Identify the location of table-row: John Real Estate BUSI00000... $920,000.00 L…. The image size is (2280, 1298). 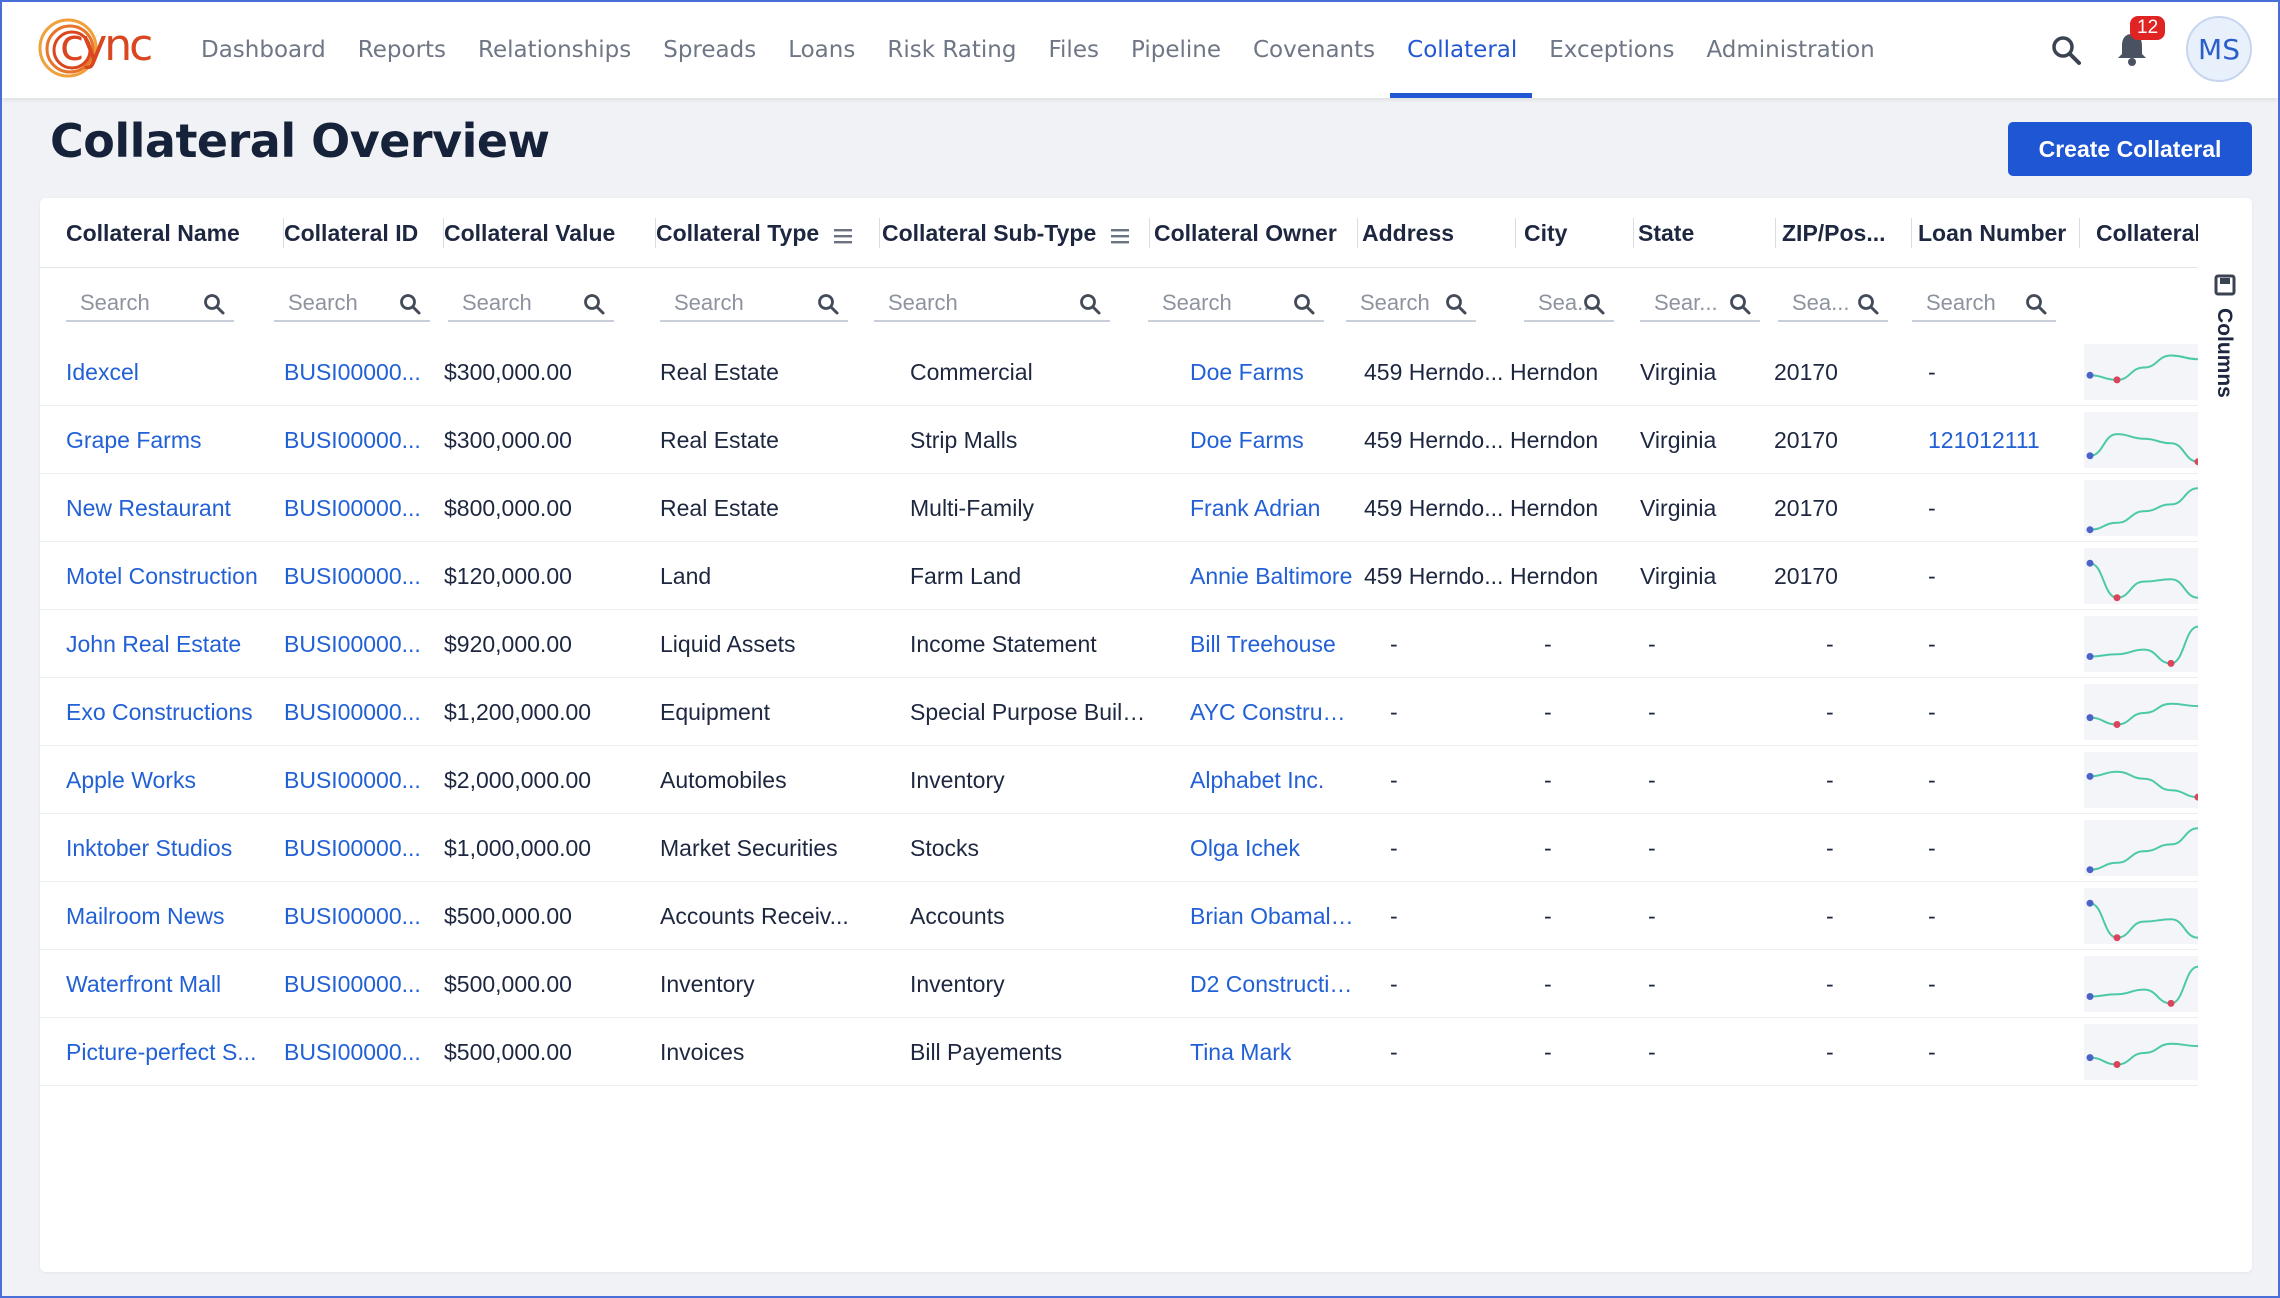
(1119, 644).